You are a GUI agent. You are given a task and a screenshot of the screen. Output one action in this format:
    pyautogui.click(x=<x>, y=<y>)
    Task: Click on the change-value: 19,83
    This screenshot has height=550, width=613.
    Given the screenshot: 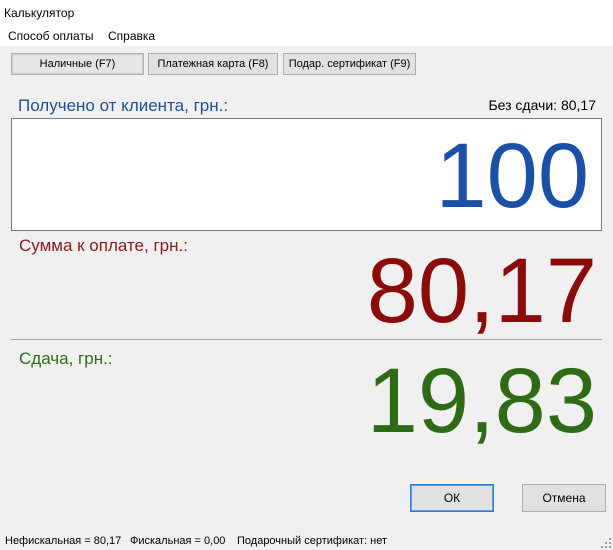 What is the action you would take?
    pyautogui.click(x=481, y=401)
    